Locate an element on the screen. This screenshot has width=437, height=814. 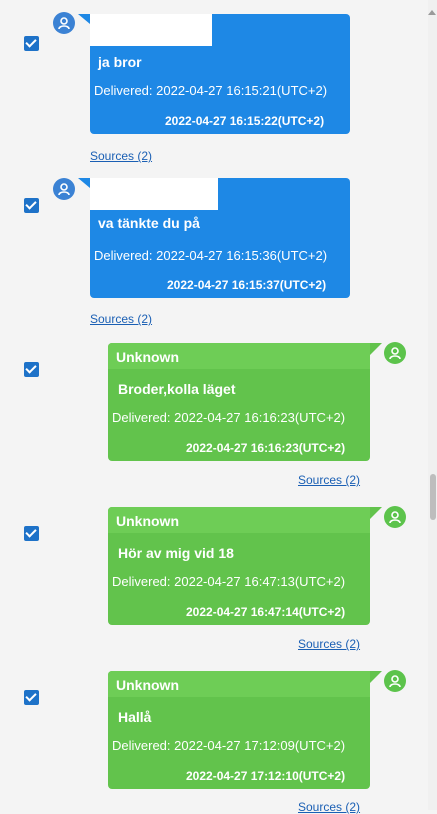
delivered-status: Delivered: 2022-04-27 16:15:21(UTC+2) is located at coordinates (211, 90).